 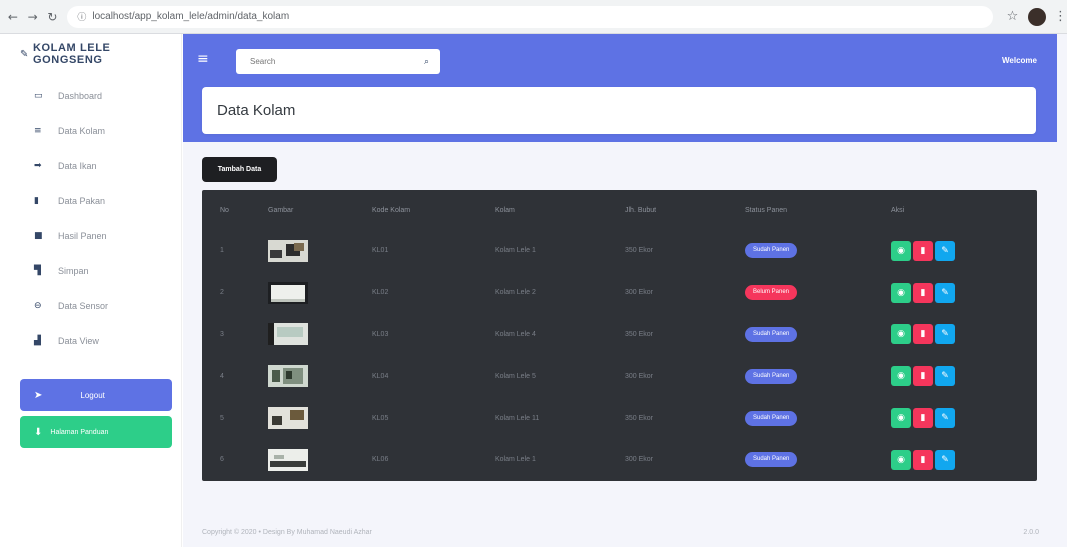 What do you see at coordinates (71, 54) in the screenshot?
I see `brand-name: KOLAM LELE GONGSENG` at bounding box center [71, 54].